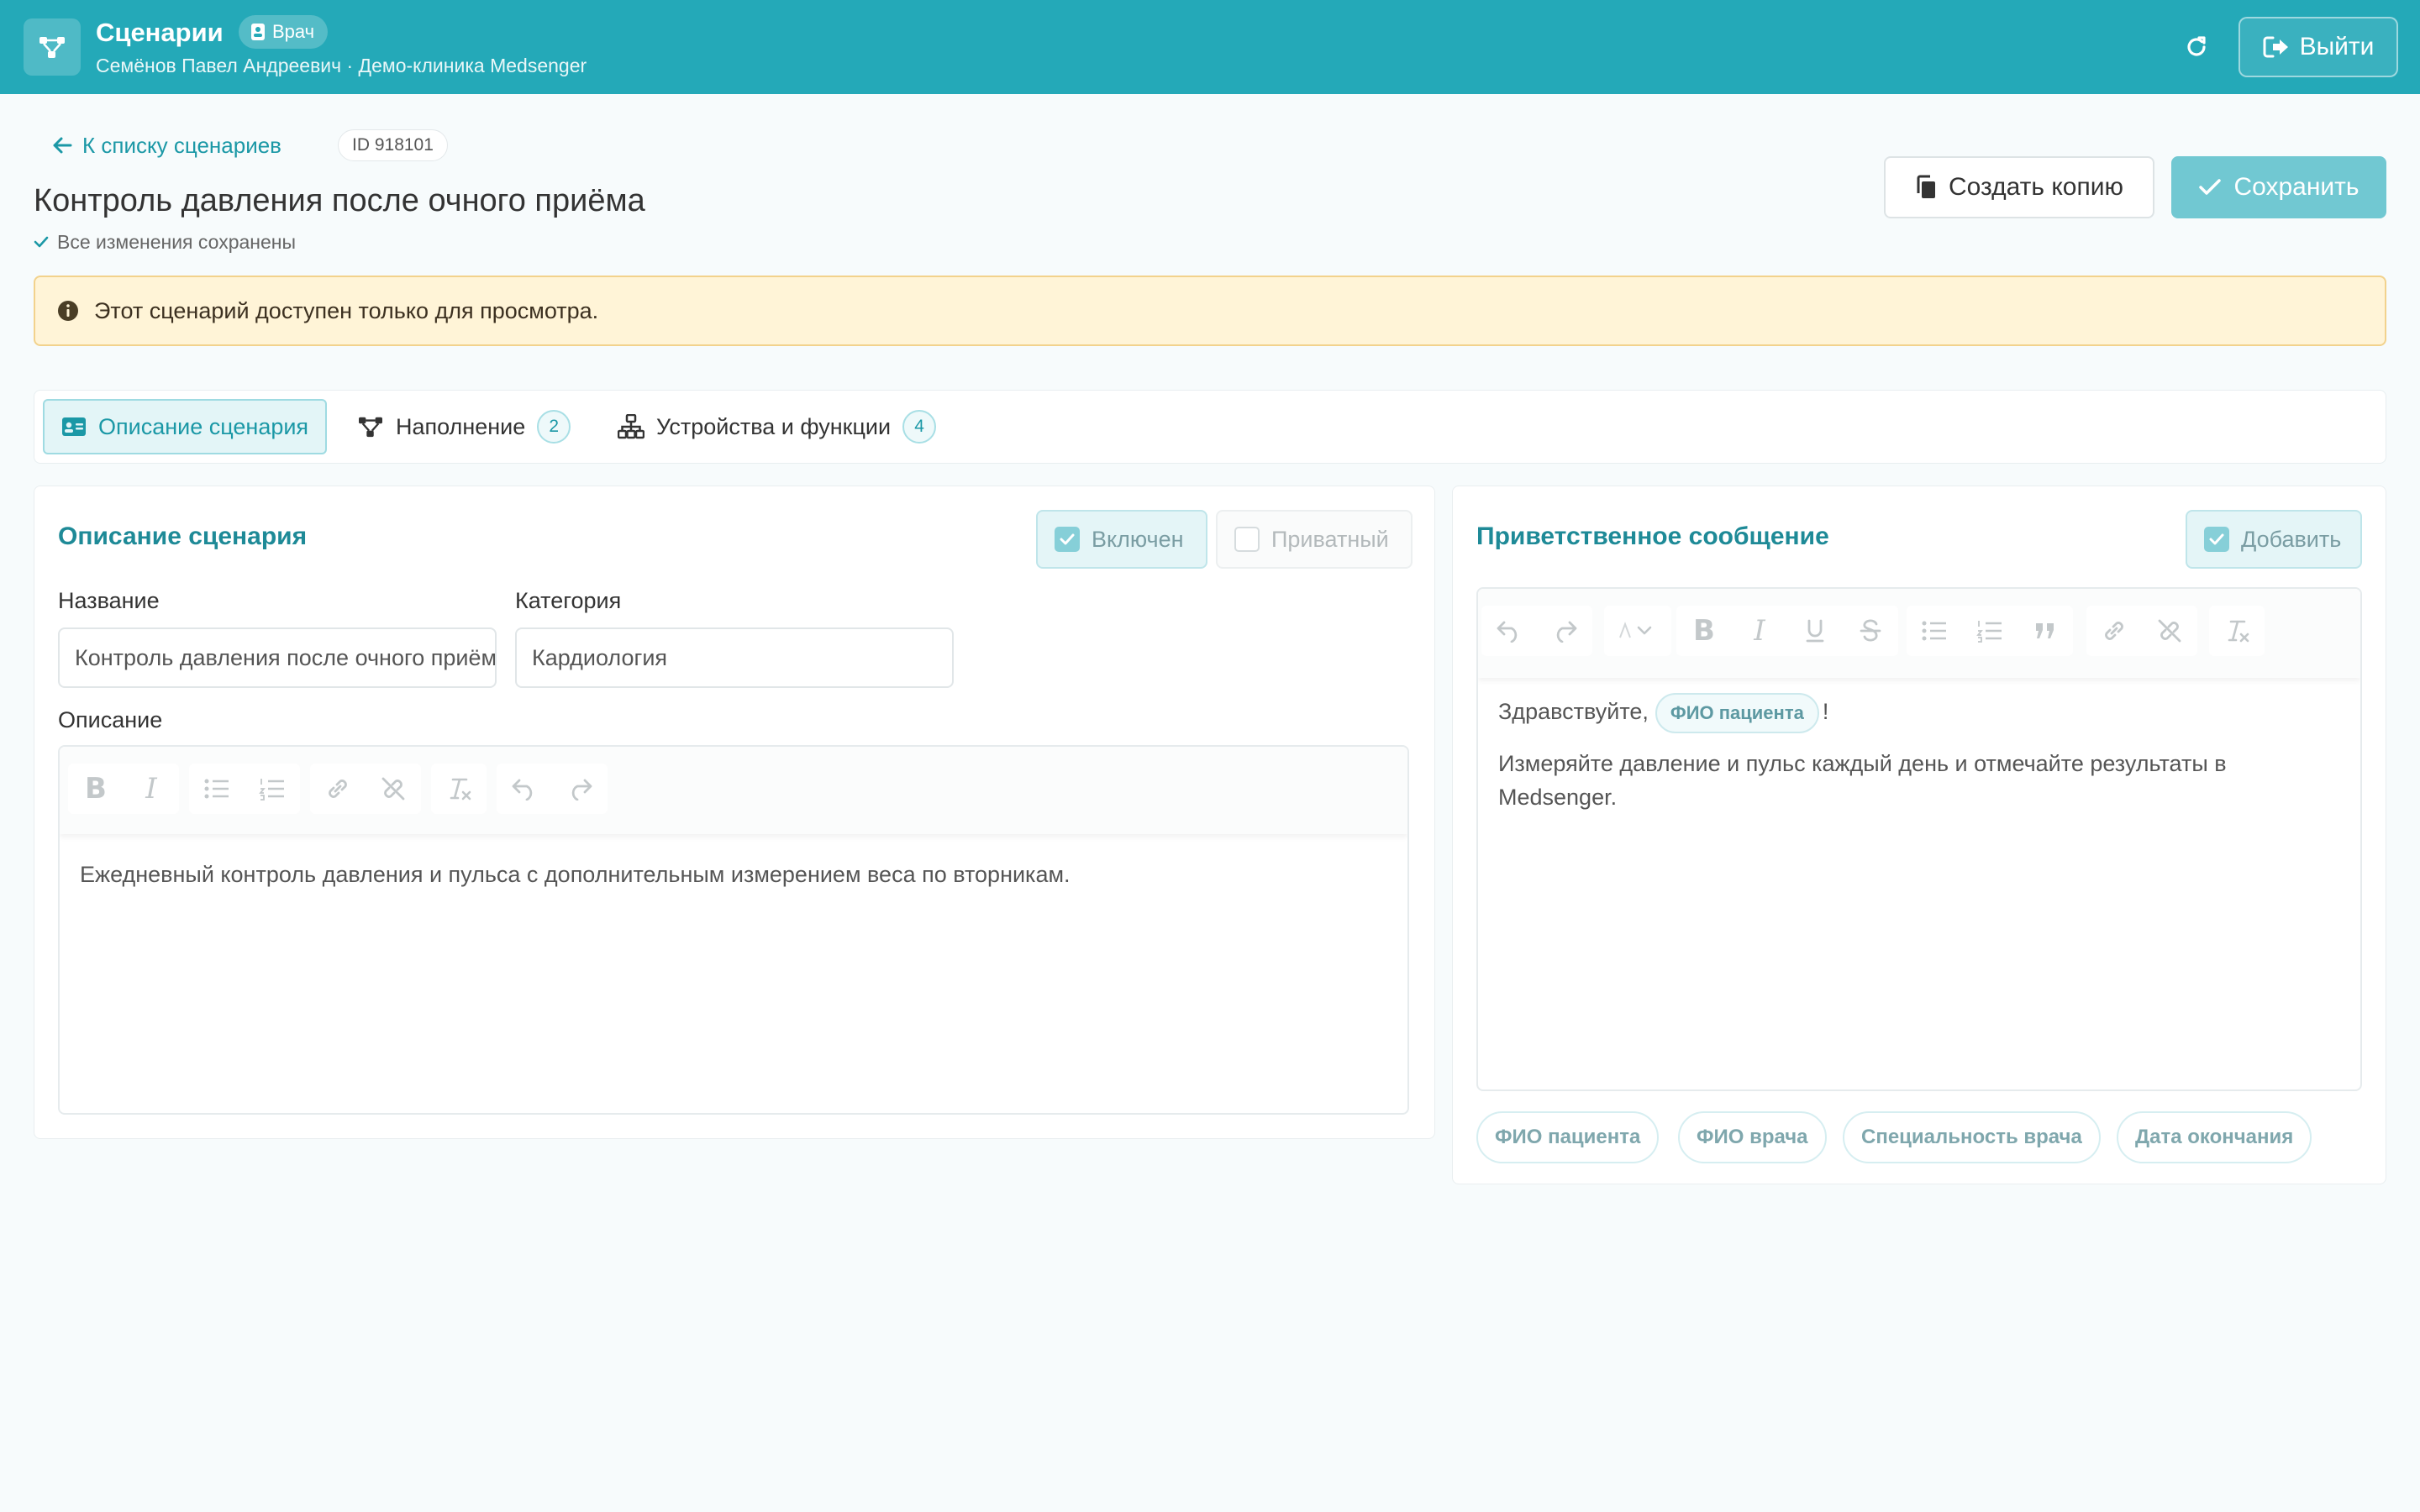 The height and width of the screenshot is (1512, 2420). I want to click on clear-group, so click(459, 789).